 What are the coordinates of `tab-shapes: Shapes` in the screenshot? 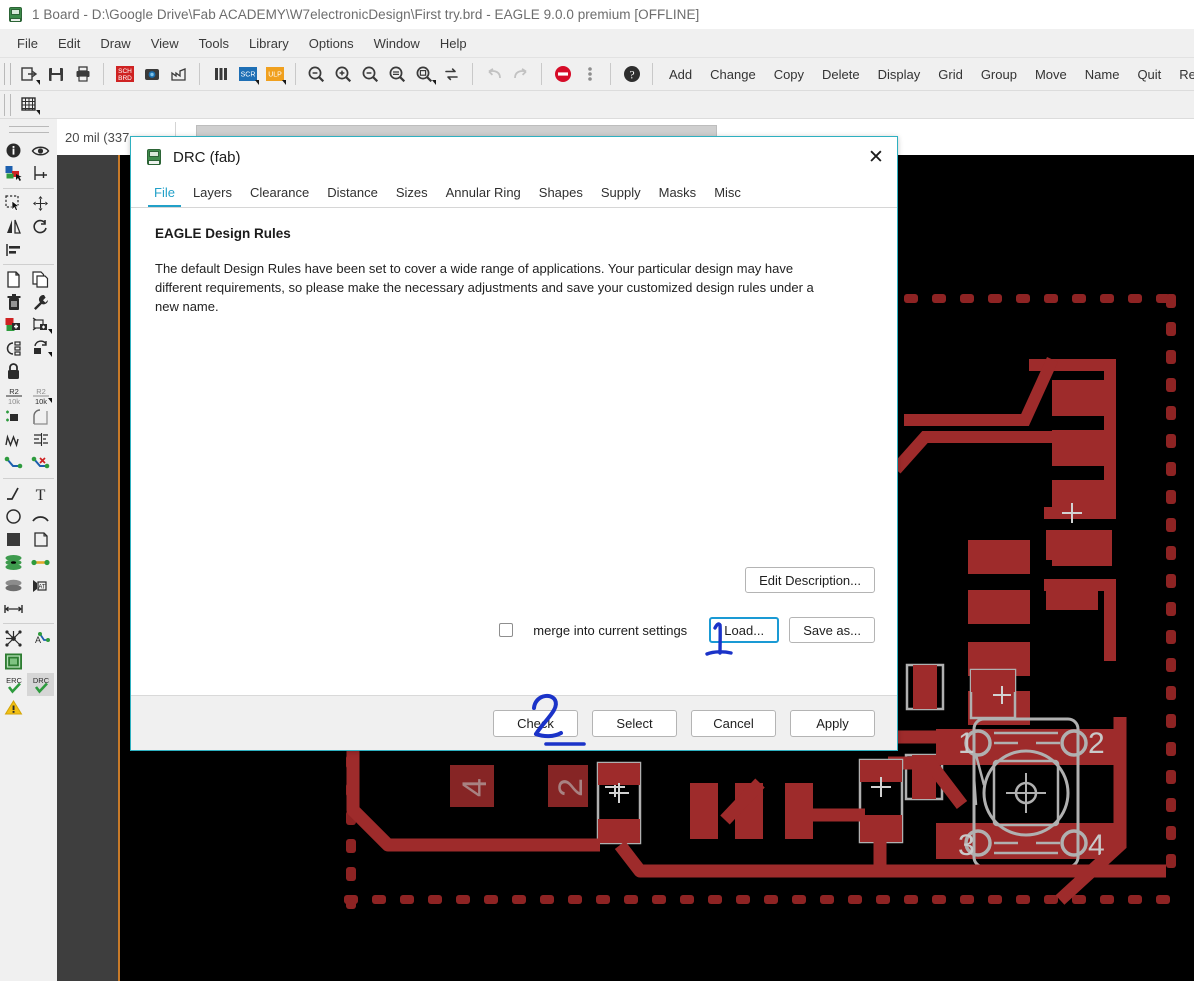 It's located at (561, 194).